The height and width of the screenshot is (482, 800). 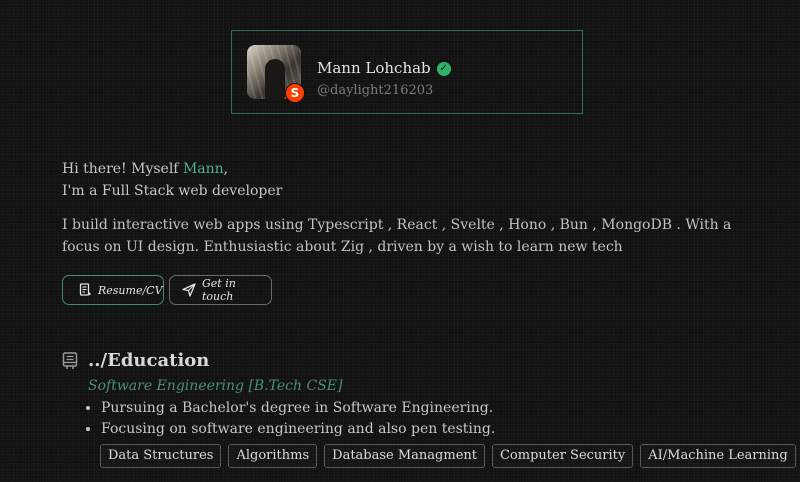 I want to click on get-in-touch-button: Get in touch, so click(x=220, y=290).